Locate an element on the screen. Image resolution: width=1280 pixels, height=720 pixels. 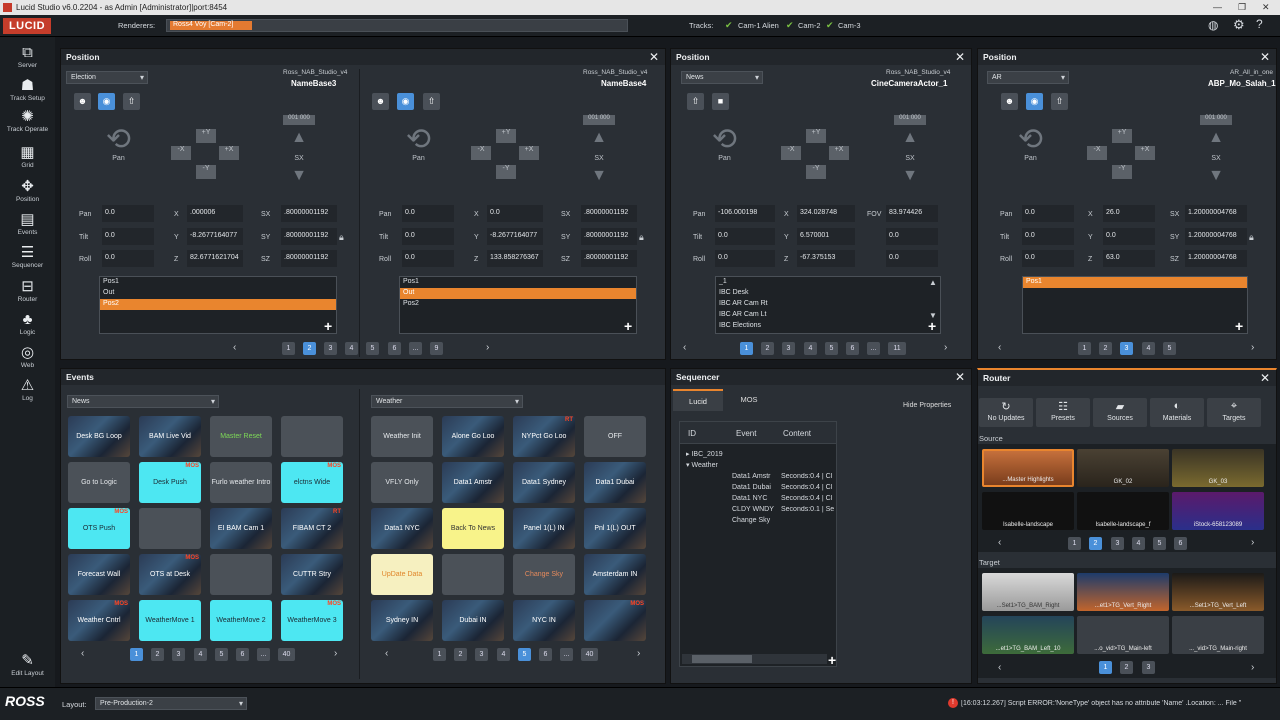
list-item: Out is located at coordinates (518, 293).